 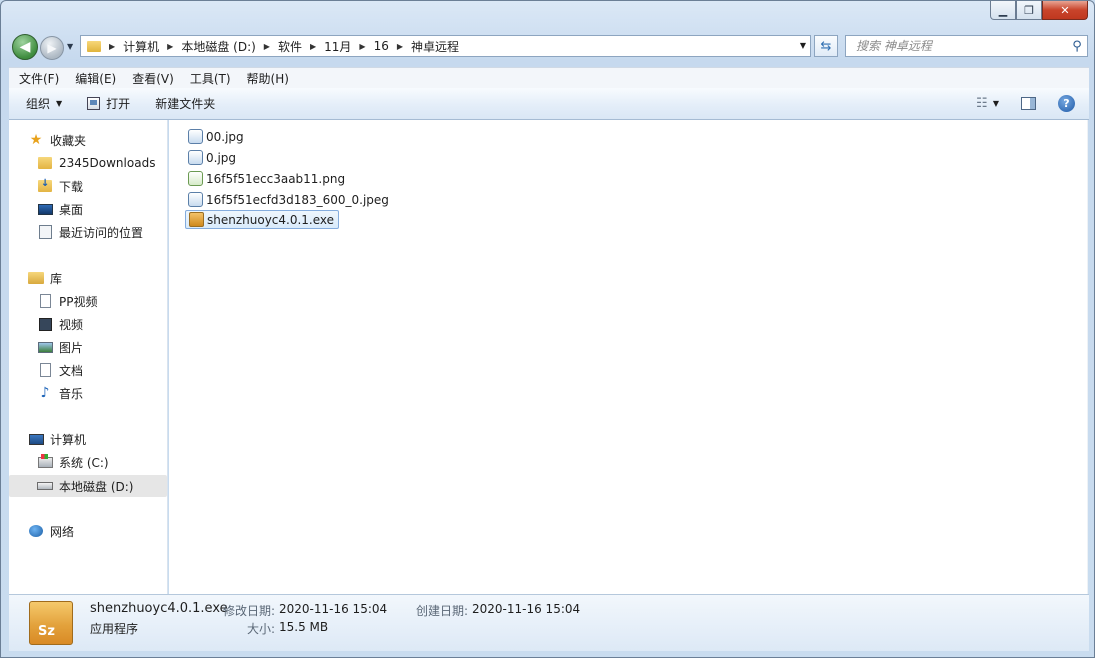 What do you see at coordinates (442, 611) in the screenshot?
I see `details-created-label: 创建日期:` at bounding box center [442, 611].